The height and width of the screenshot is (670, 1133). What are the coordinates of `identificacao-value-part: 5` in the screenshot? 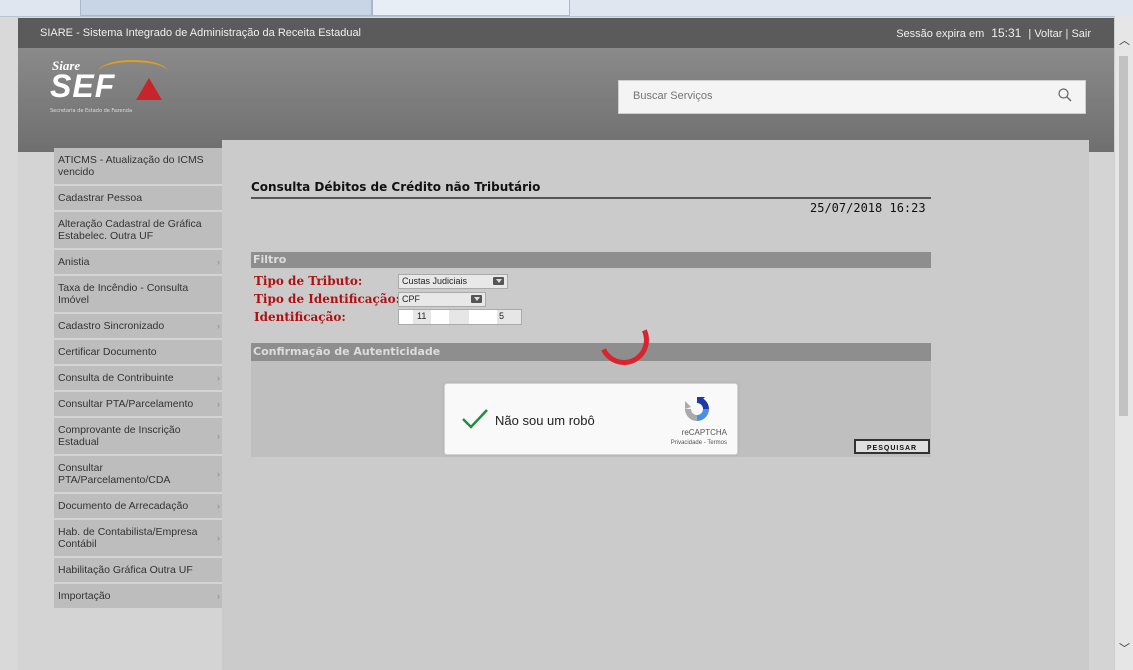 It's located at (502, 316).